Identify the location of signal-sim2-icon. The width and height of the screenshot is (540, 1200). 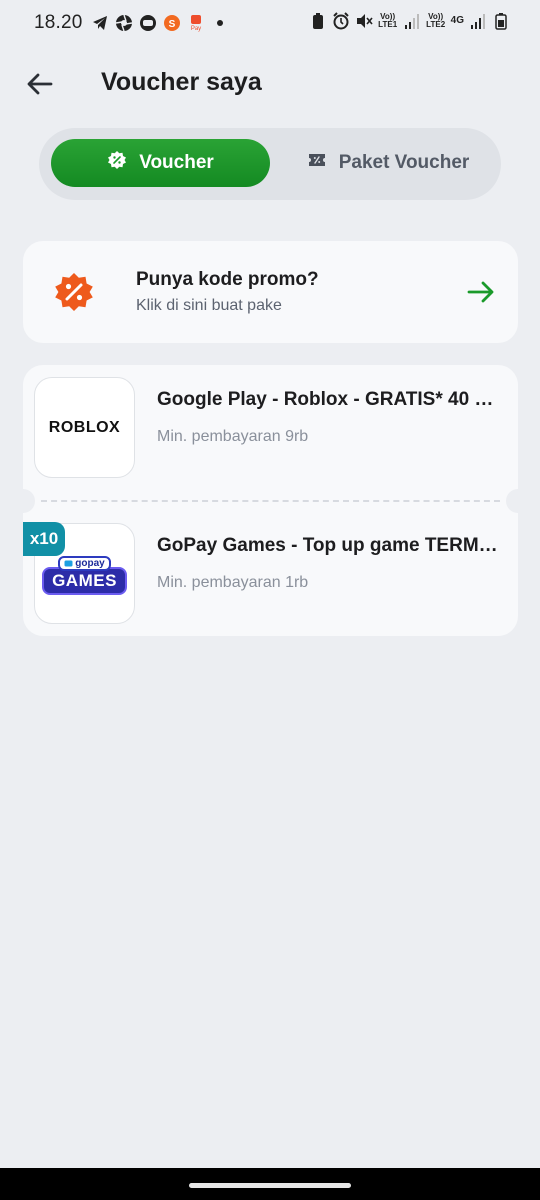
(478, 21).